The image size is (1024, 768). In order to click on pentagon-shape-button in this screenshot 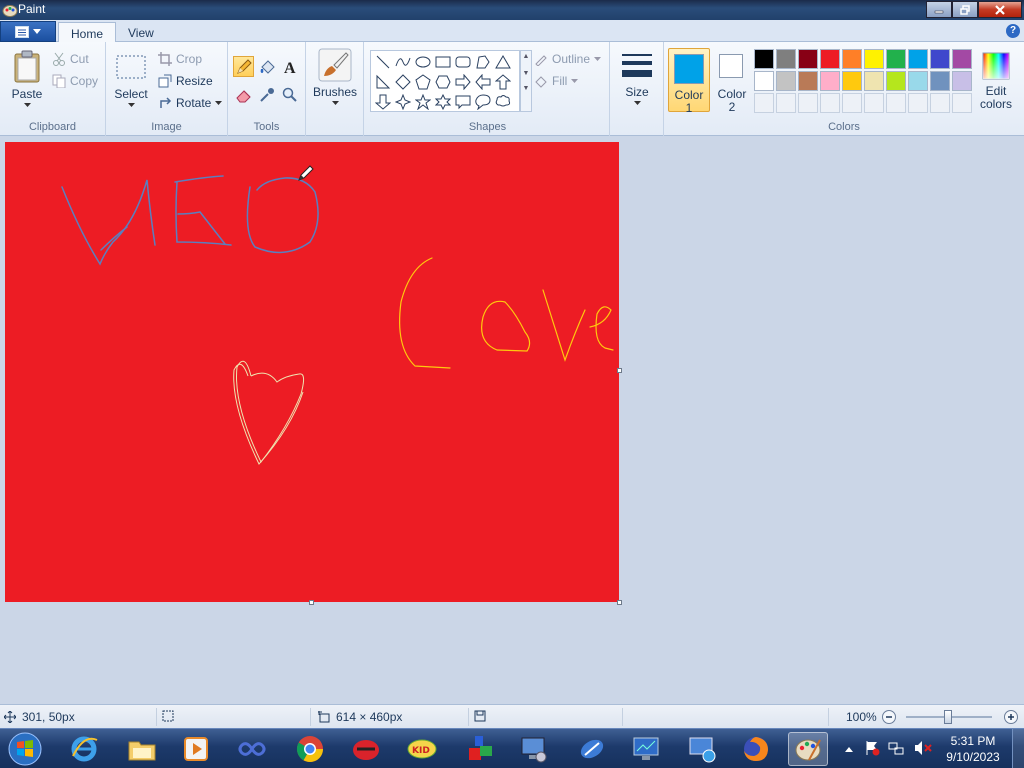, I will do `click(423, 82)`.